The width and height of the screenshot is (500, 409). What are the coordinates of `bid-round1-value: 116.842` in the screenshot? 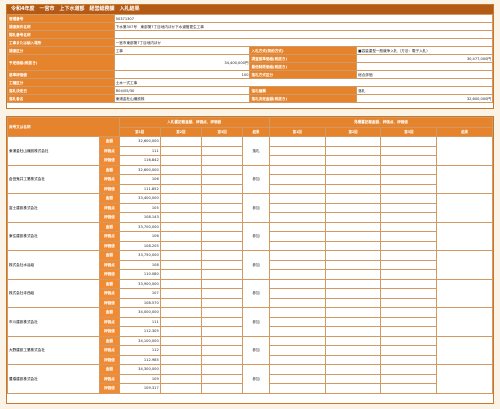 It's located at (139, 160).